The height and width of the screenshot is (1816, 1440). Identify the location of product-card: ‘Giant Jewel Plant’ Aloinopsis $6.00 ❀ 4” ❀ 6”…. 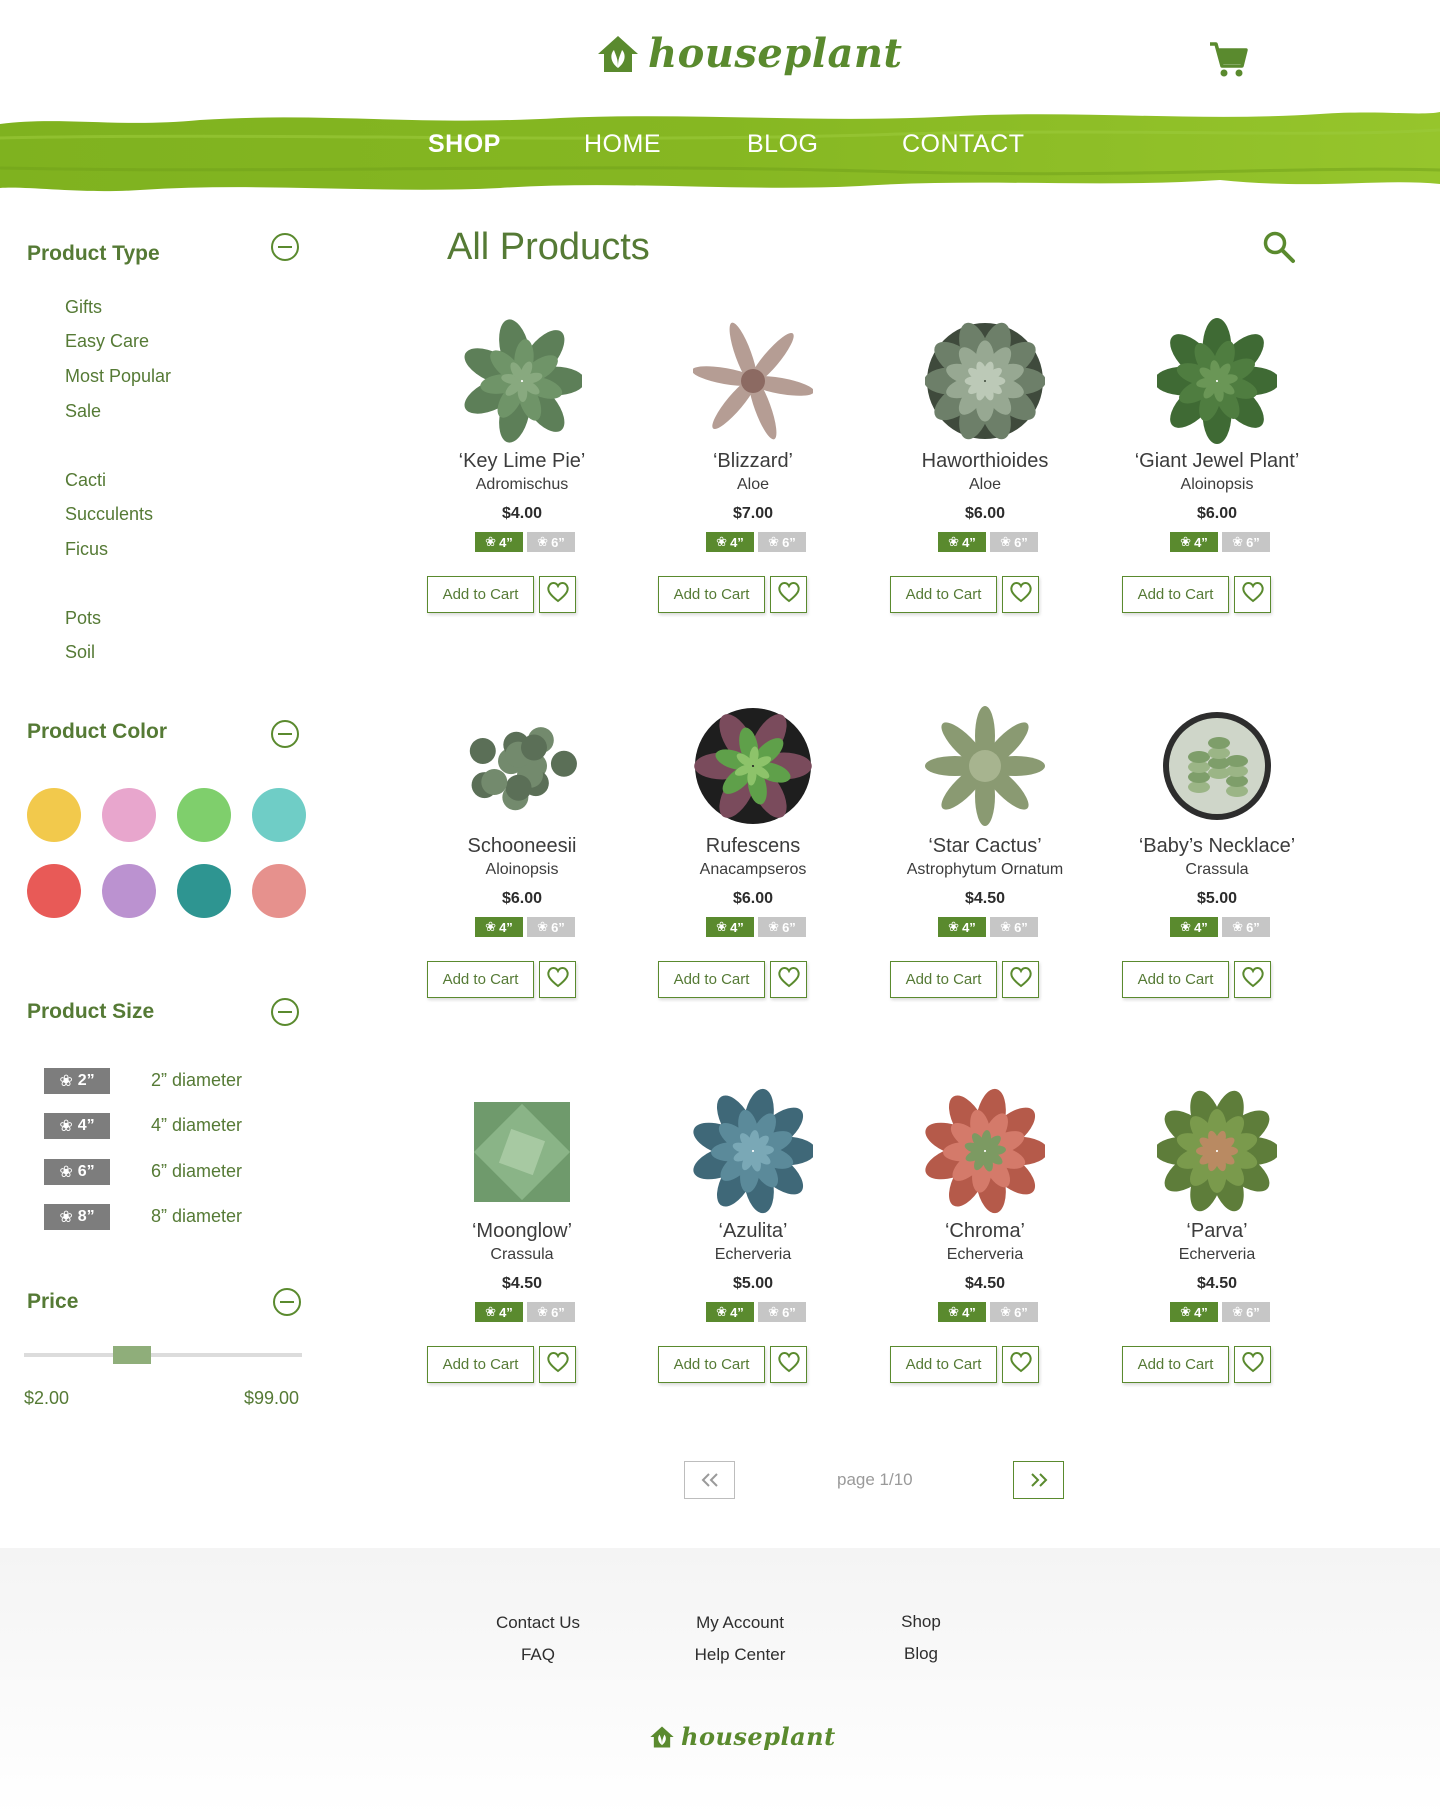
(1217, 488).